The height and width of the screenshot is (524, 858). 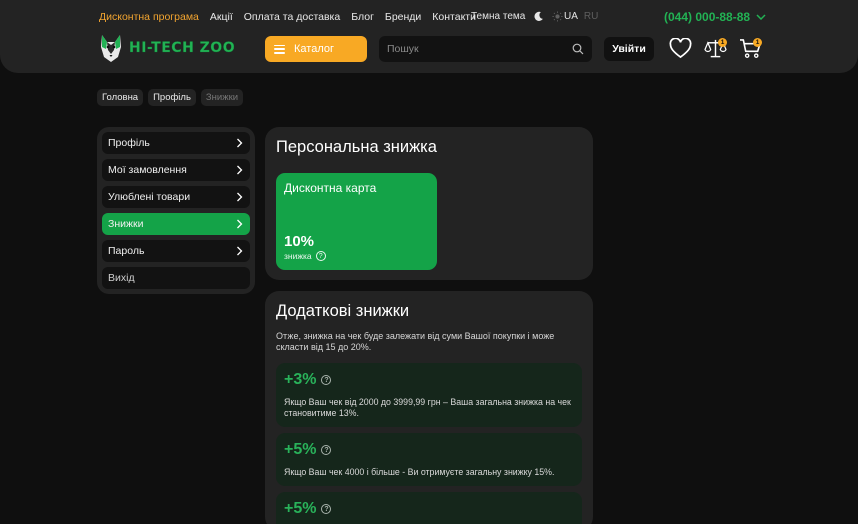 What do you see at coordinates (356, 147) in the screenshot?
I see `personal-discount-title: Персональна знижка` at bounding box center [356, 147].